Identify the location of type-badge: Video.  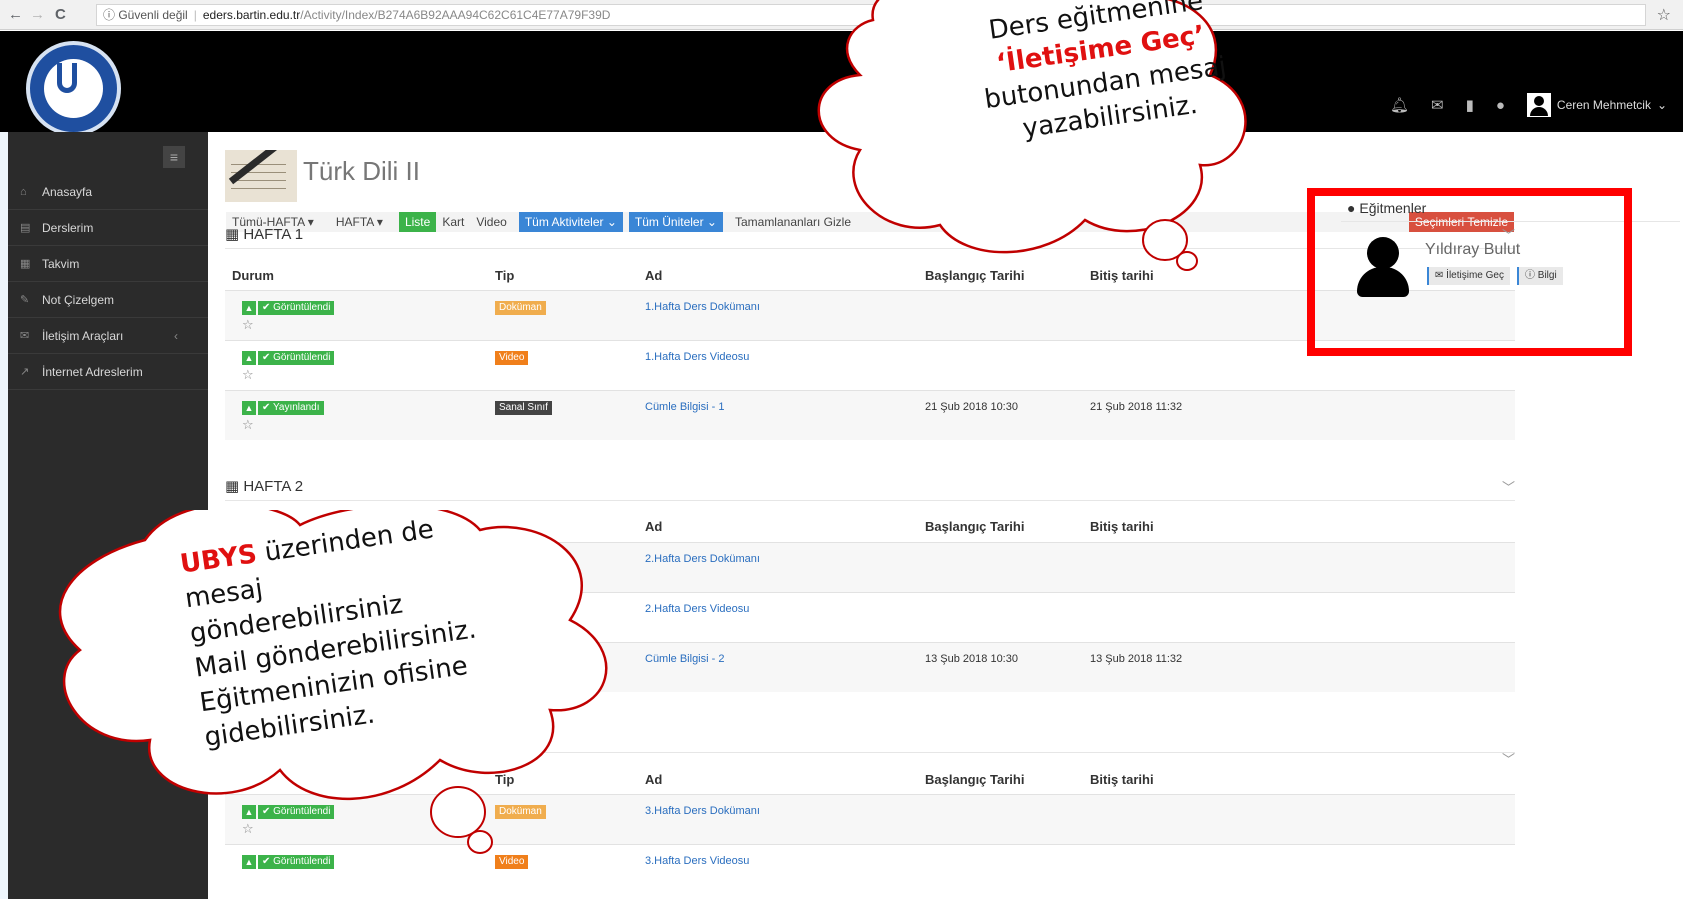
(512, 358).